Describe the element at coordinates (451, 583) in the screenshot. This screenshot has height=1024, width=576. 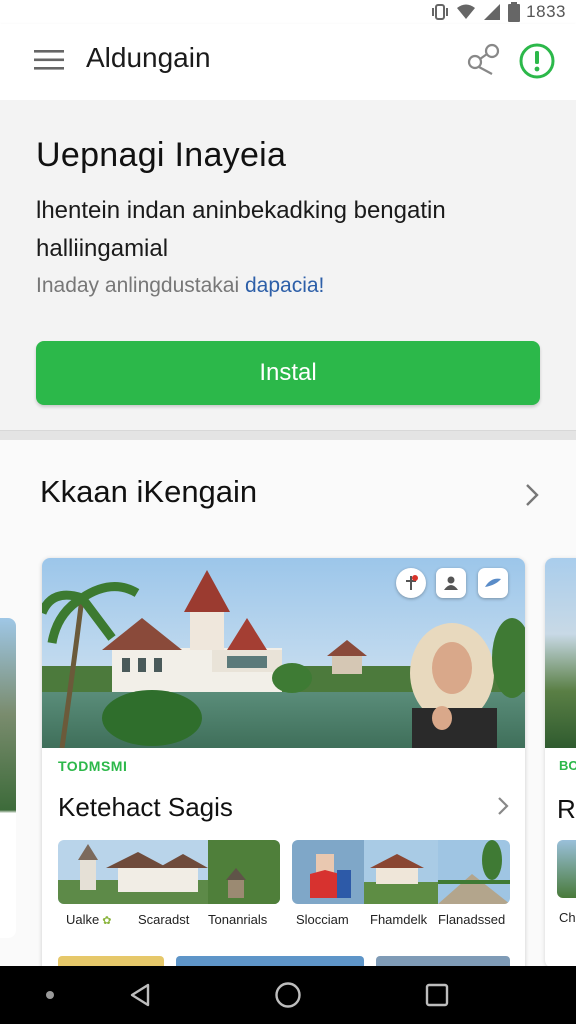
I see `person-icon` at that location.